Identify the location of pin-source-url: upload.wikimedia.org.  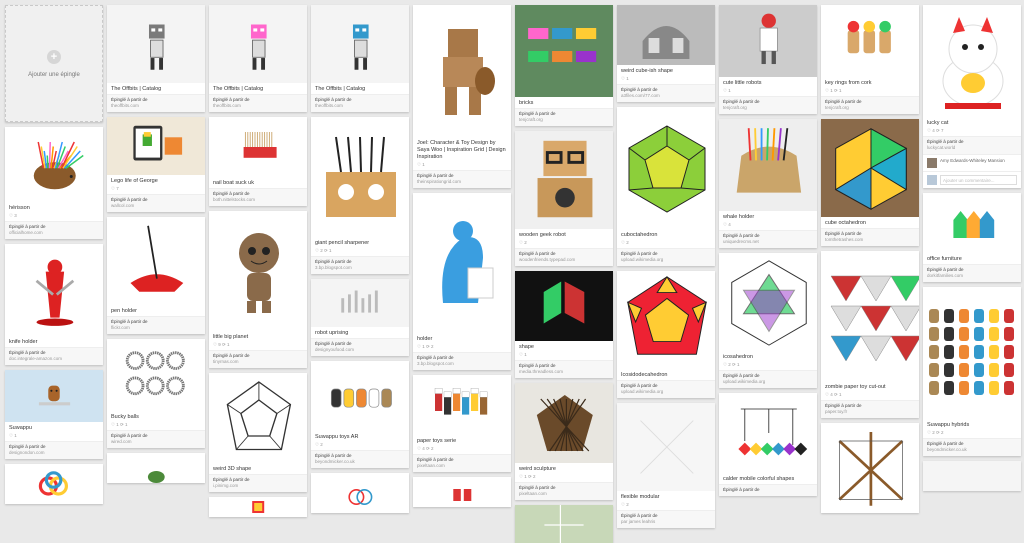
(768, 382).